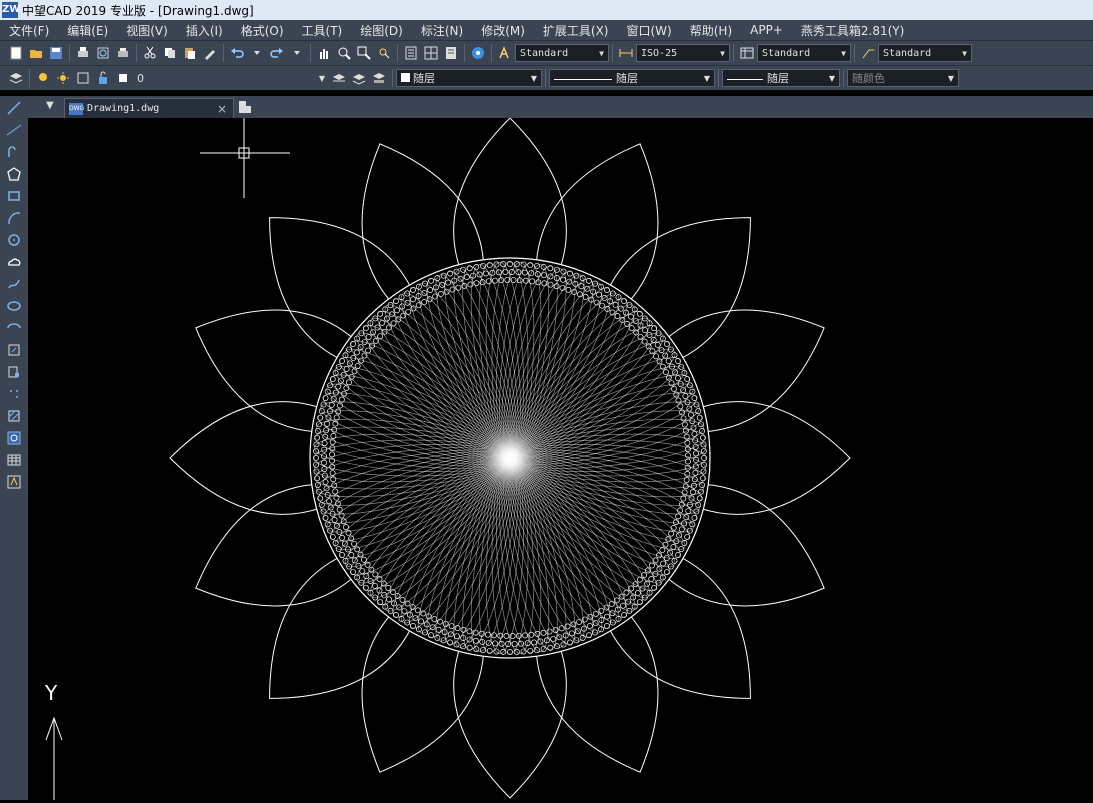 This screenshot has height=803, width=1093. I want to click on new-file-icon, so click(16, 53).